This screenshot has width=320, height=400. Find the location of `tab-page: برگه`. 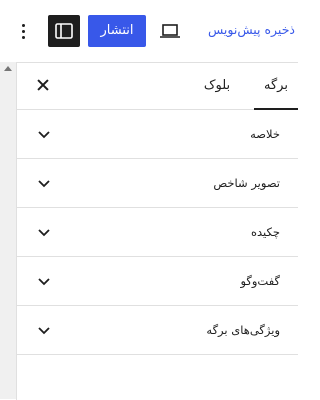

tab-page: برگه is located at coordinates (276, 86).